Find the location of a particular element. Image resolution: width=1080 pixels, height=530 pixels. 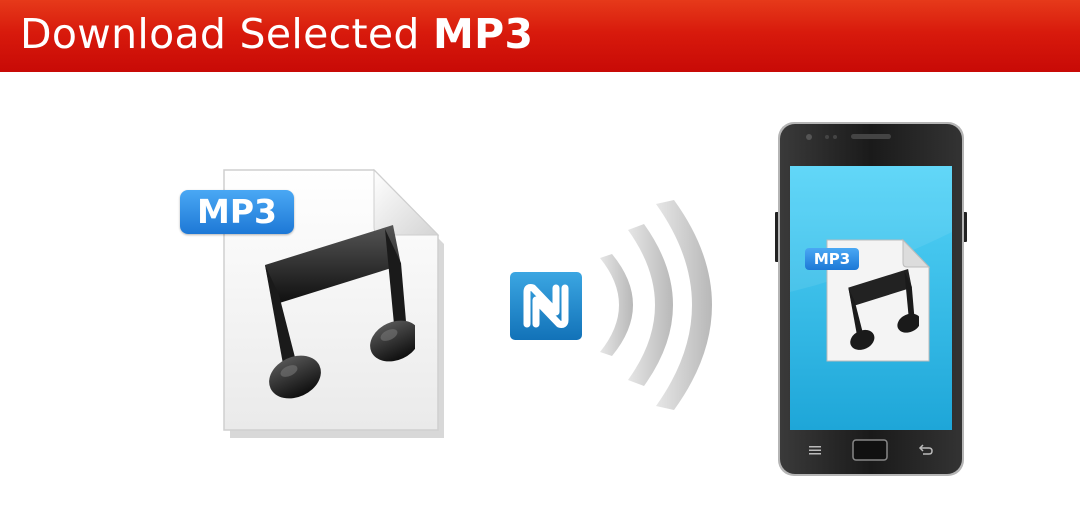

screen-mp3-file-icon: MP3 is located at coordinates (870, 302).